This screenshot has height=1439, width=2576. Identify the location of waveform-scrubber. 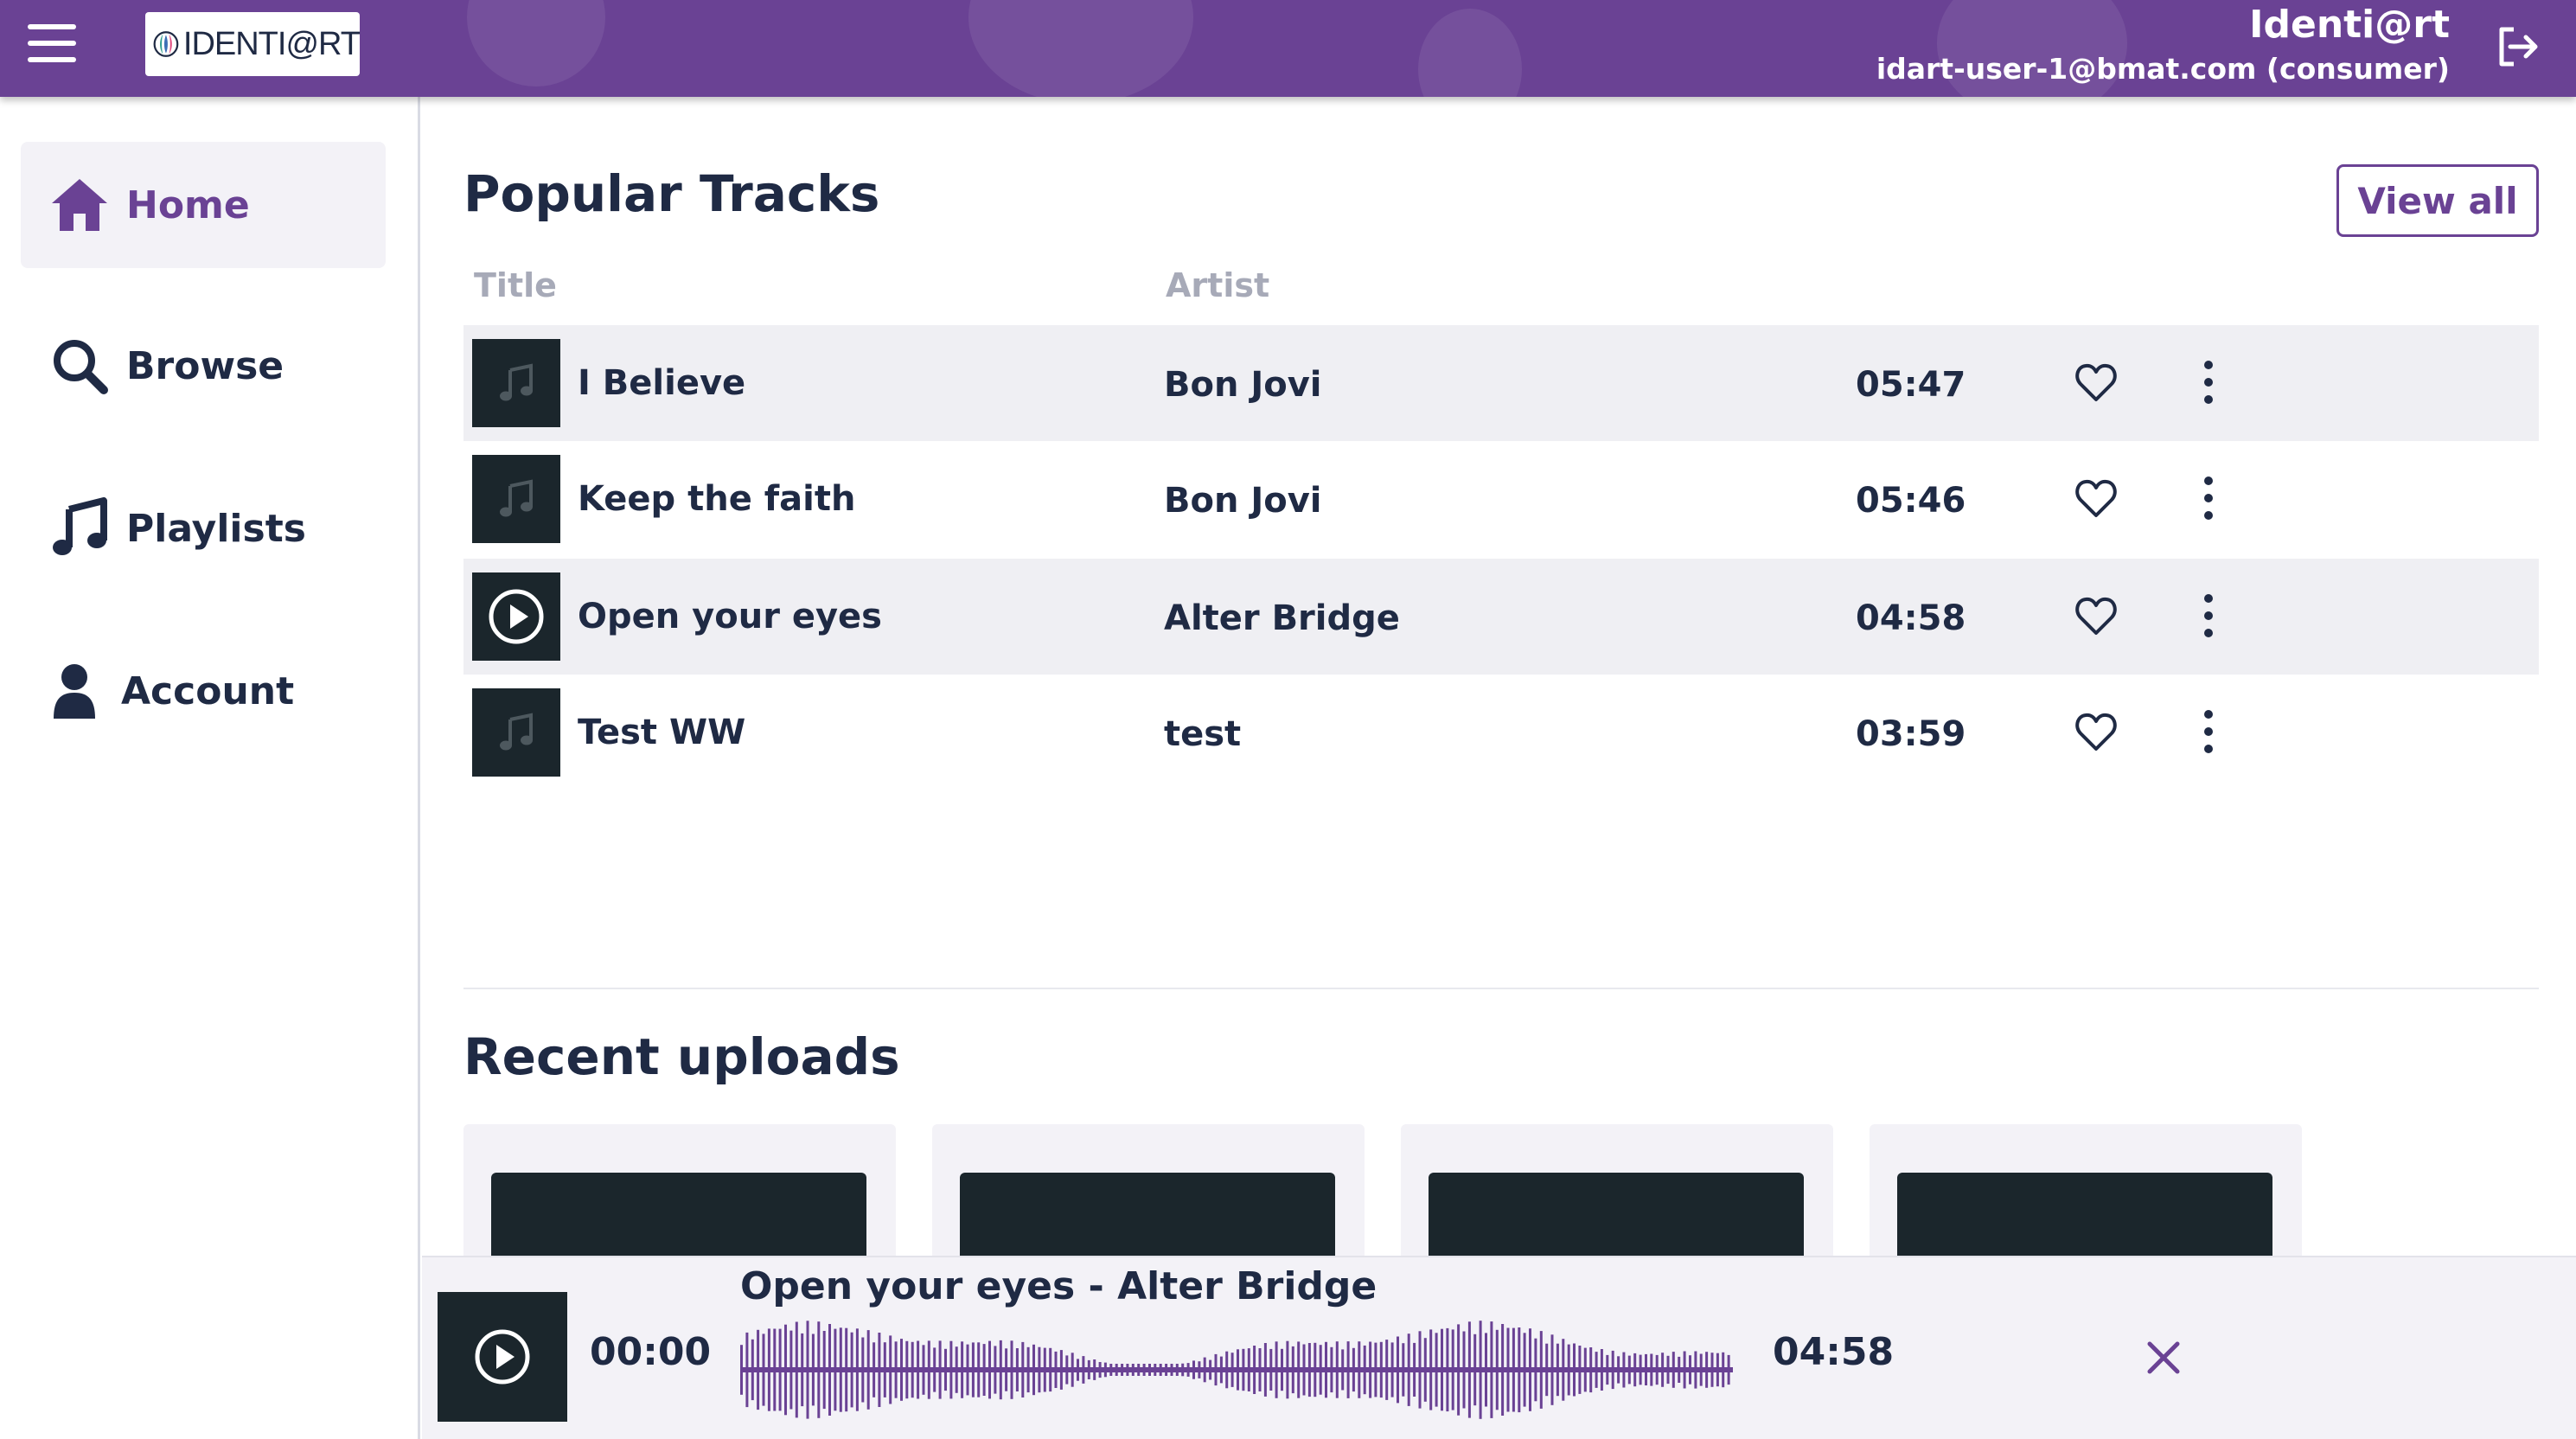
(1236, 1369).